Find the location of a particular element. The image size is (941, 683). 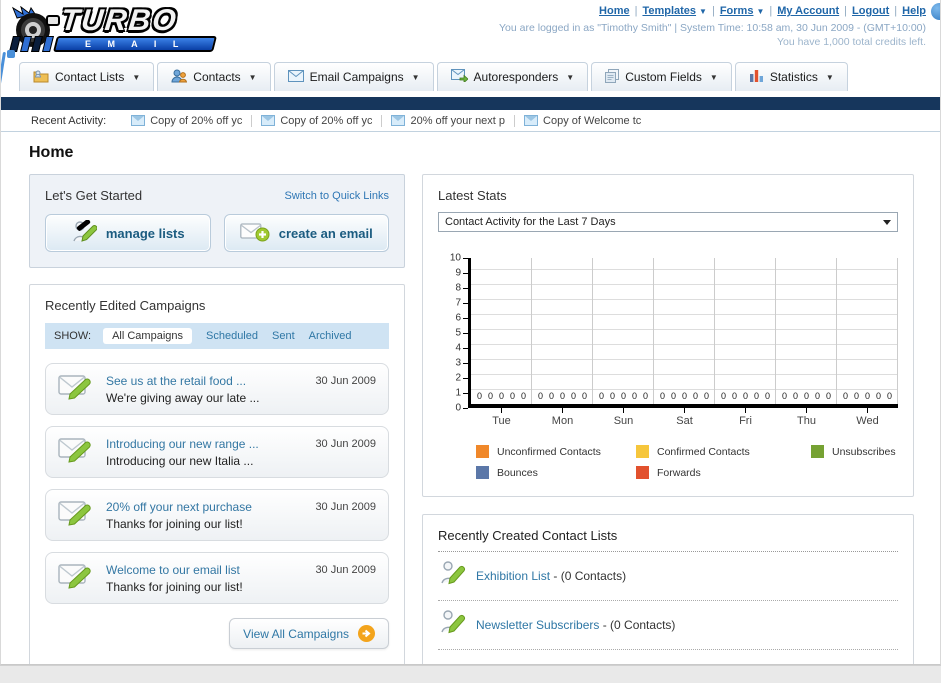

x-category: Wed is located at coordinates (867, 417).